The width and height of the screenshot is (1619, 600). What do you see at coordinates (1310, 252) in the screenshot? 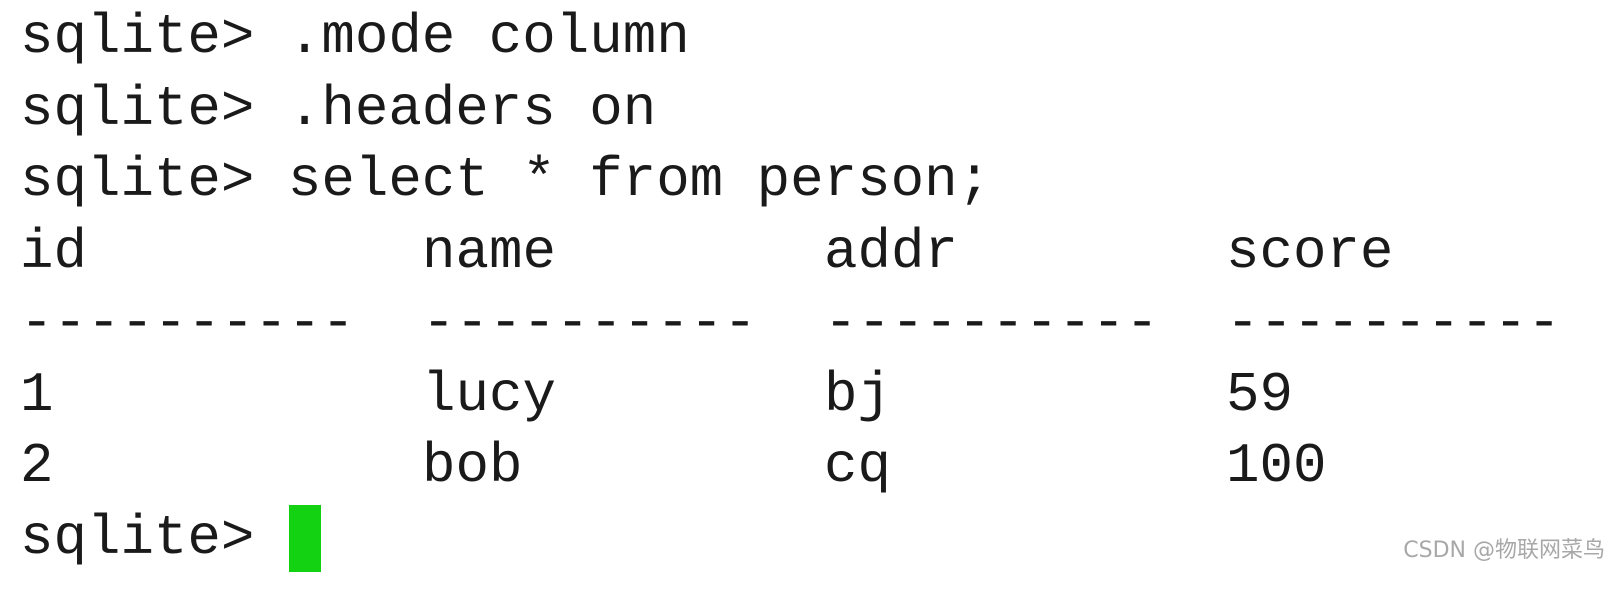
I see `header-cell: score` at bounding box center [1310, 252].